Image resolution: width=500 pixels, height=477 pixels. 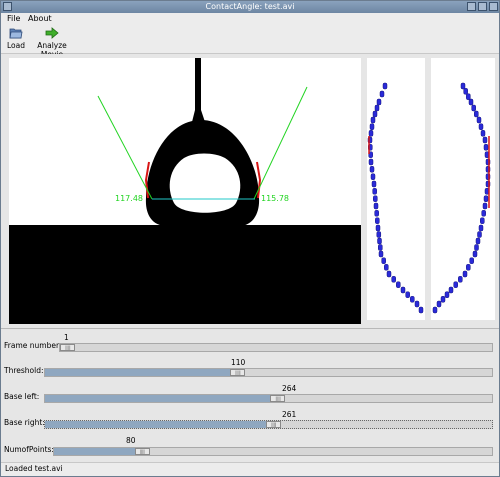 I want to click on threshold-value: 110, so click(x=238, y=362).